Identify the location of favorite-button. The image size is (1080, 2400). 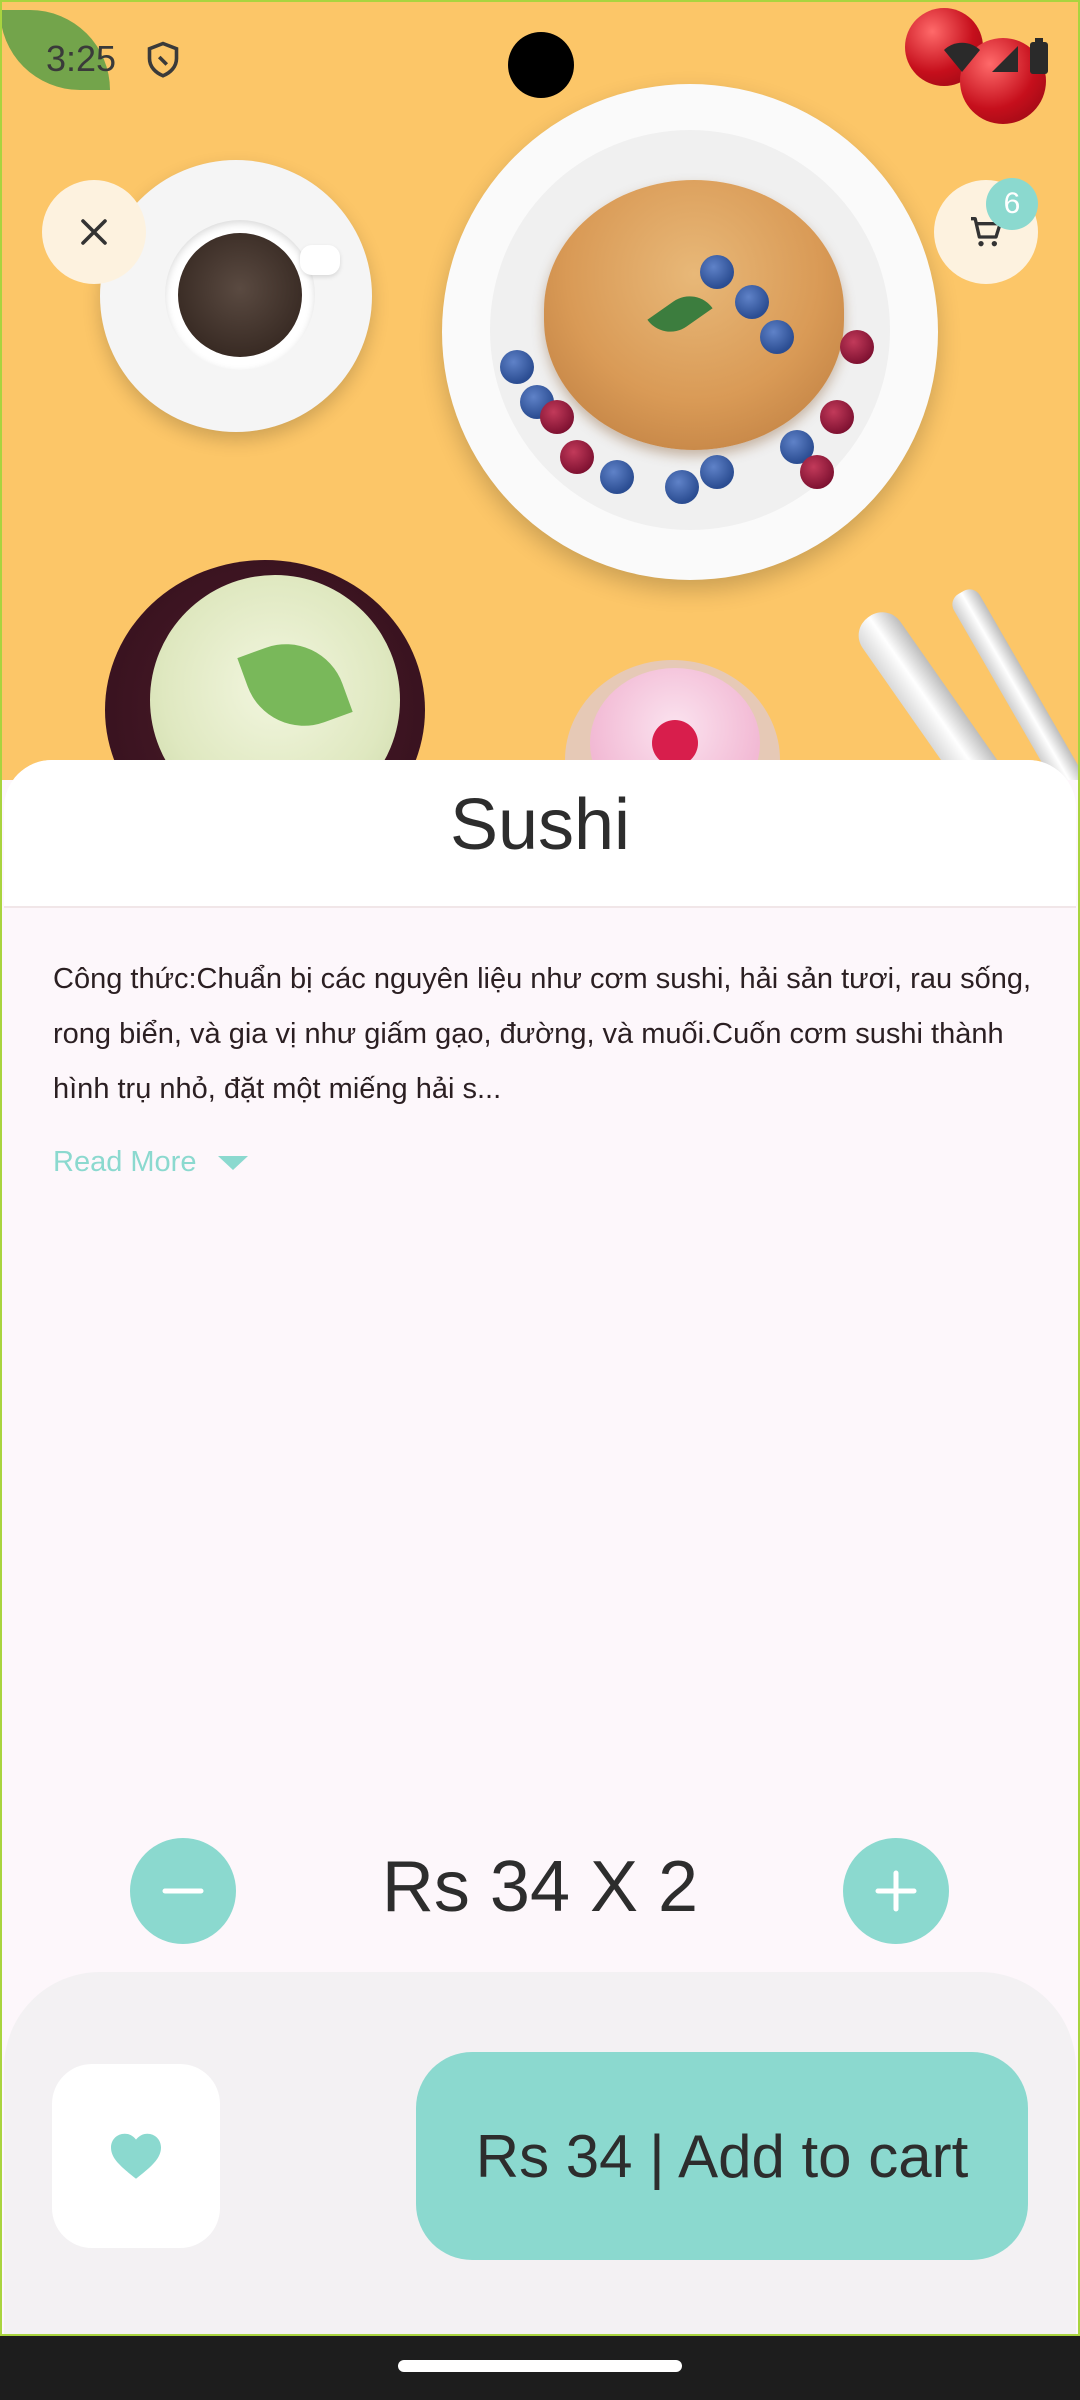
(136, 2156).